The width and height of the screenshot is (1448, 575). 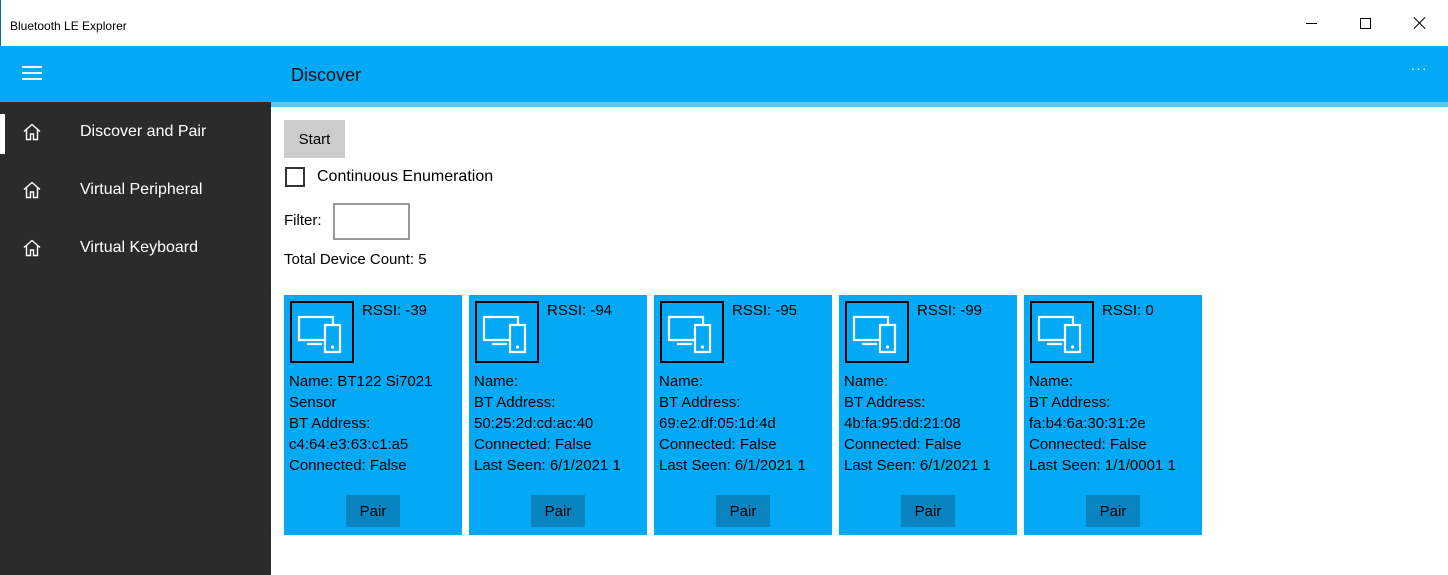 What do you see at coordinates (580, 310) in the screenshot?
I see `rssi-value: RSSI: -94` at bounding box center [580, 310].